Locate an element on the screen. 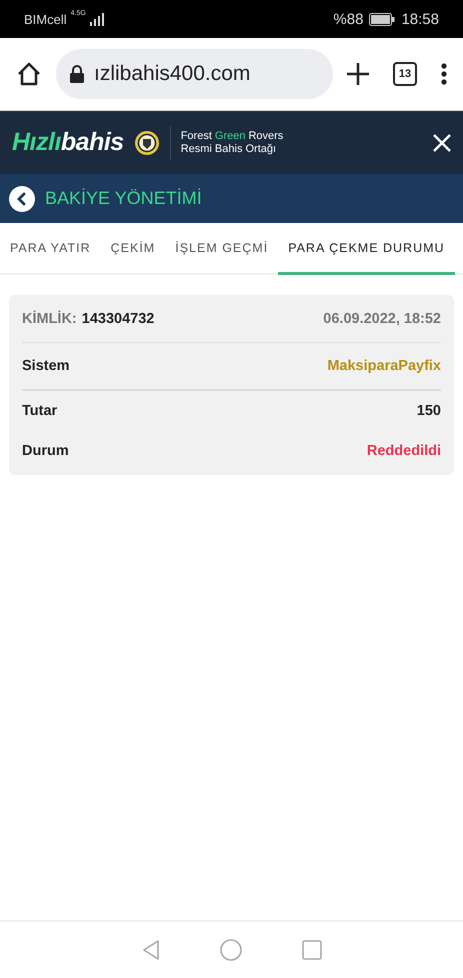 Image resolution: width=463 pixels, height=978 pixels. field-value: Reddedildi is located at coordinates (403, 450).